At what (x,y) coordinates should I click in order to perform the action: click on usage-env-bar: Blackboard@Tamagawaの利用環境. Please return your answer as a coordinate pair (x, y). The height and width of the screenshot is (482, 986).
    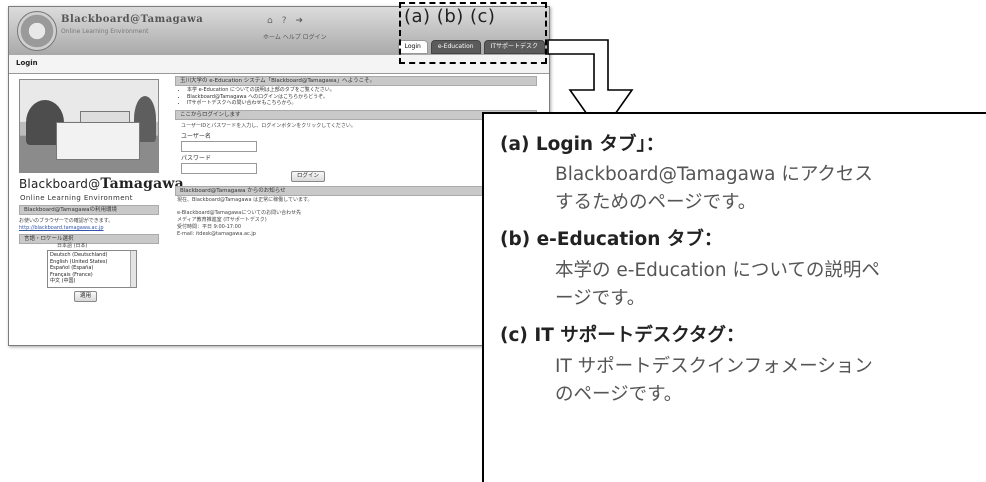
    Looking at the image, I should click on (89, 210).